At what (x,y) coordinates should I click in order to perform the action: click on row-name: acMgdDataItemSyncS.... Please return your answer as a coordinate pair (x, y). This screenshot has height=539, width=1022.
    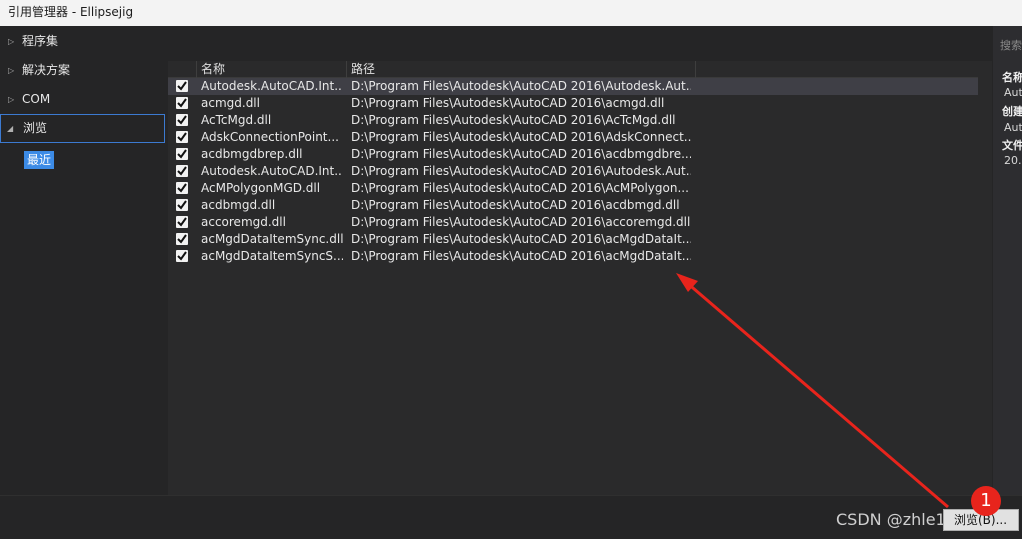
    Looking at the image, I should click on (272, 256).